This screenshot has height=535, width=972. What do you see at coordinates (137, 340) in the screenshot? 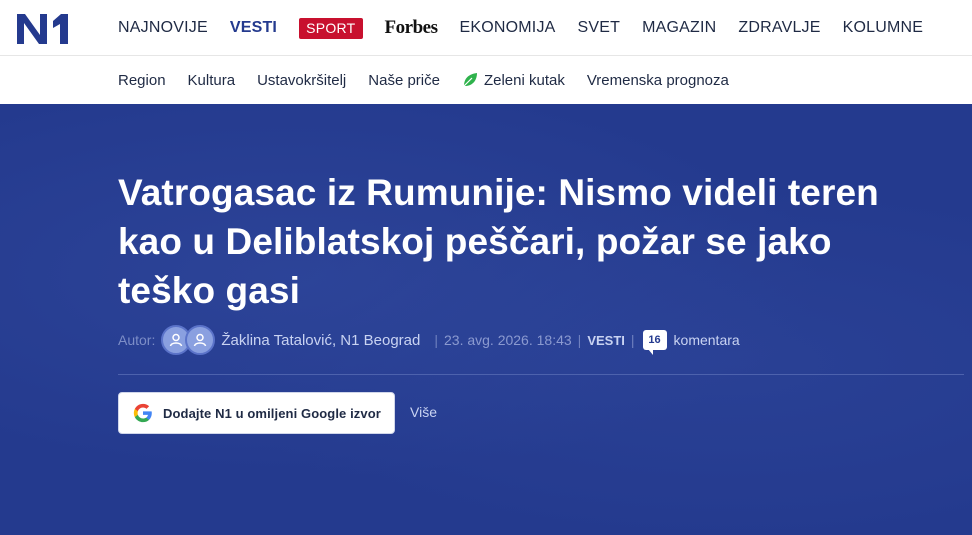
I see `author-label: Autor:` at bounding box center [137, 340].